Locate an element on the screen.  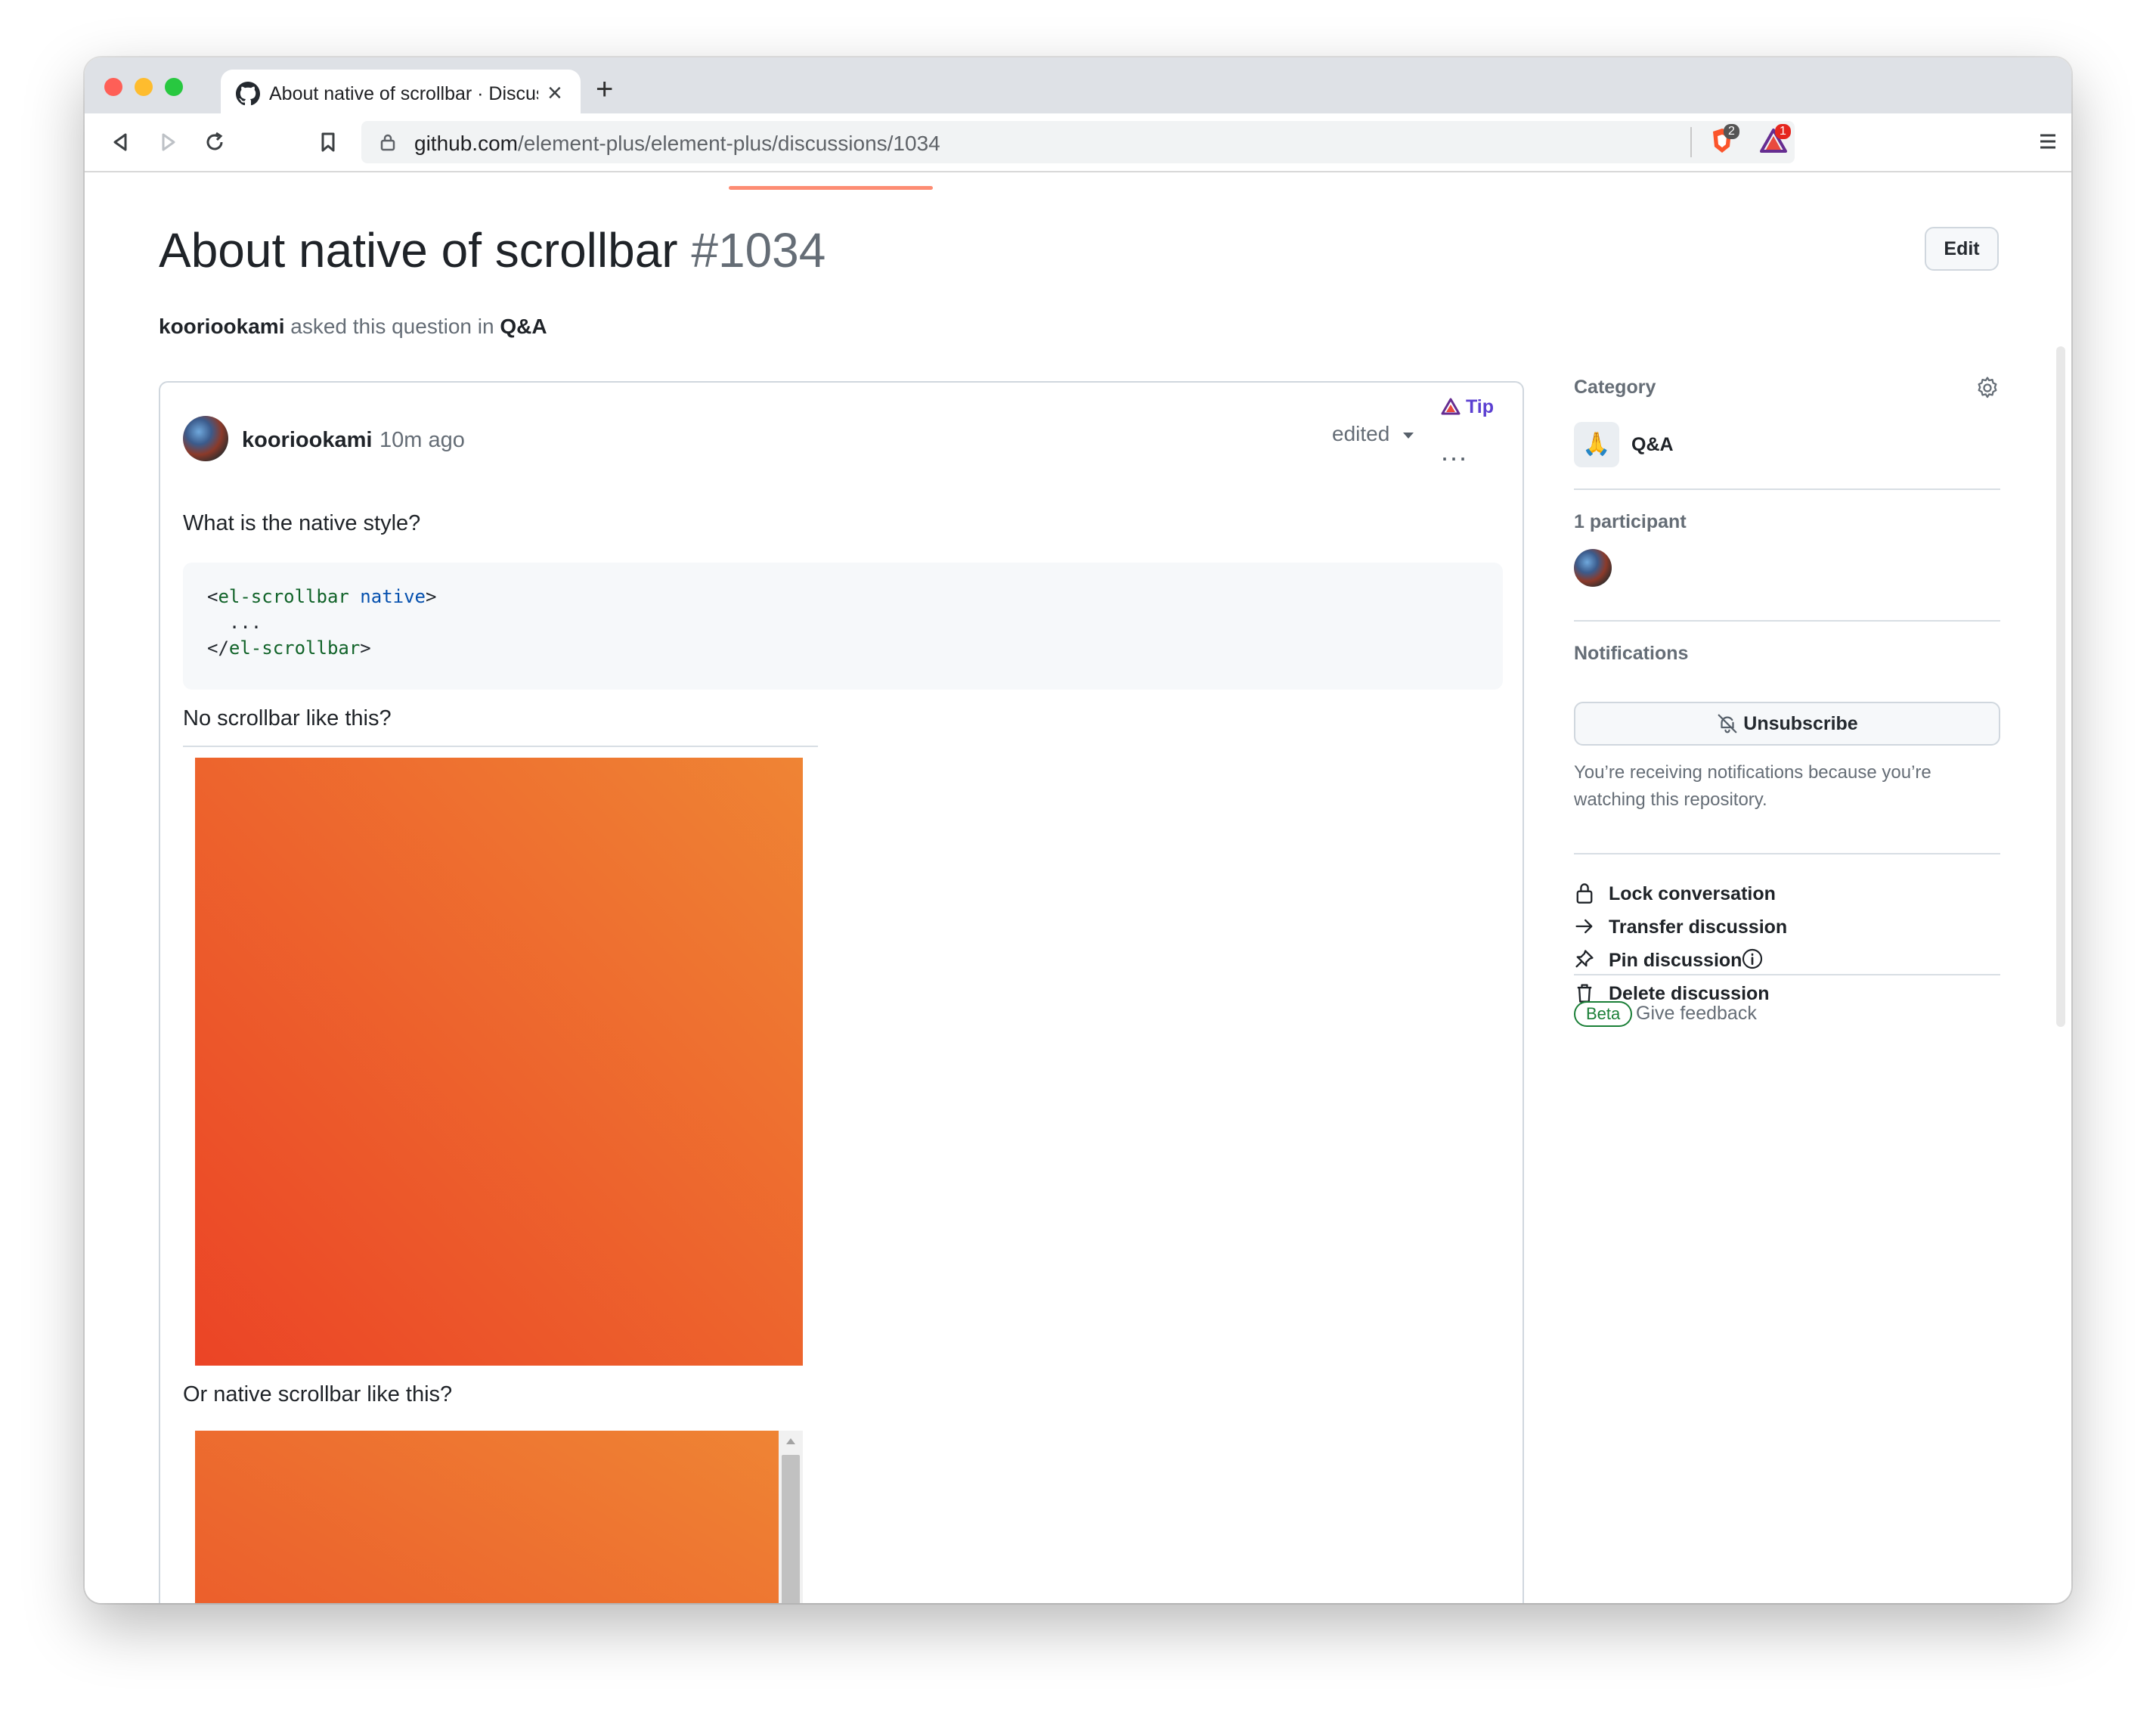
avatar is located at coordinates (205, 438).